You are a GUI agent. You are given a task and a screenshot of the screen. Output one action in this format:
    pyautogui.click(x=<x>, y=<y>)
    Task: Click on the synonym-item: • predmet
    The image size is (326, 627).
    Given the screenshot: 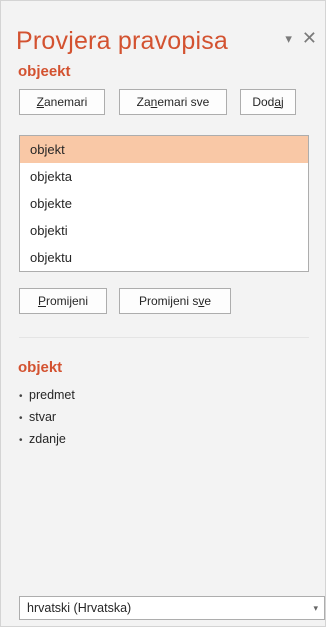 What is the action you would take?
    pyautogui.click(x=47, y=395)
    